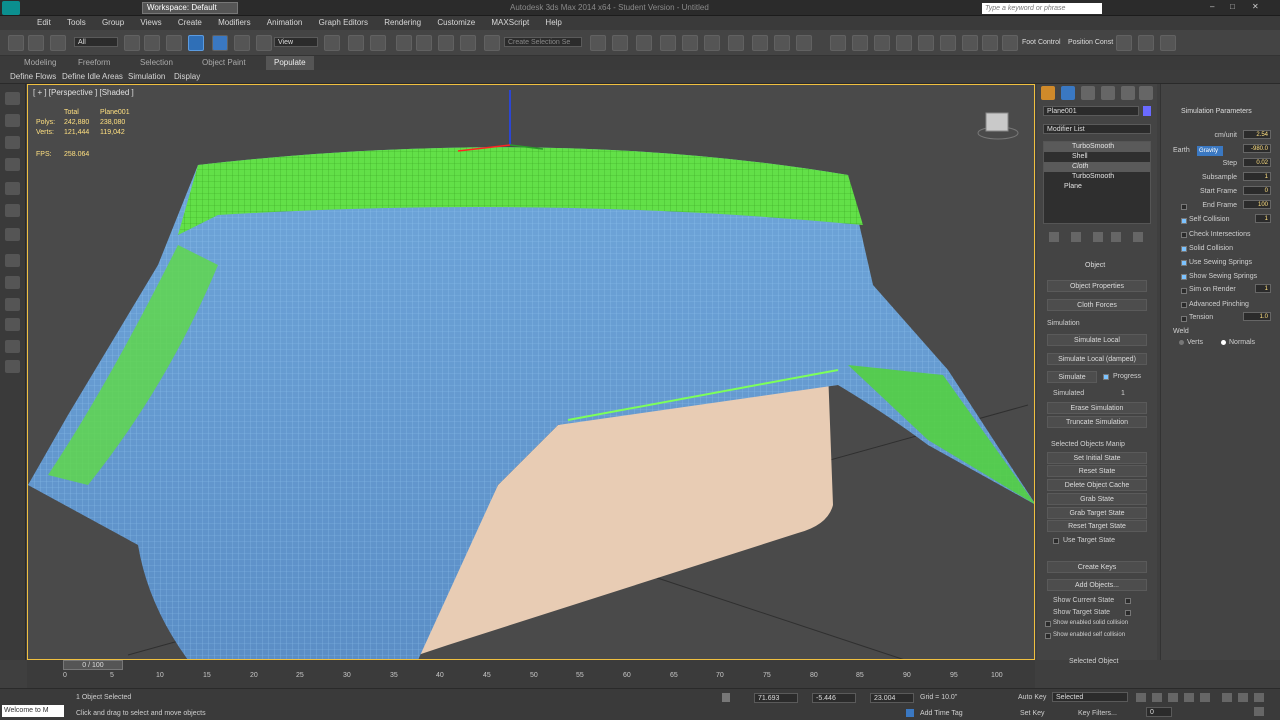 This screenshot has width=1280, height=720. Describe the element at coordinates (468, 43) in the screenshot. I see `spinner-snap-icon` at that location.